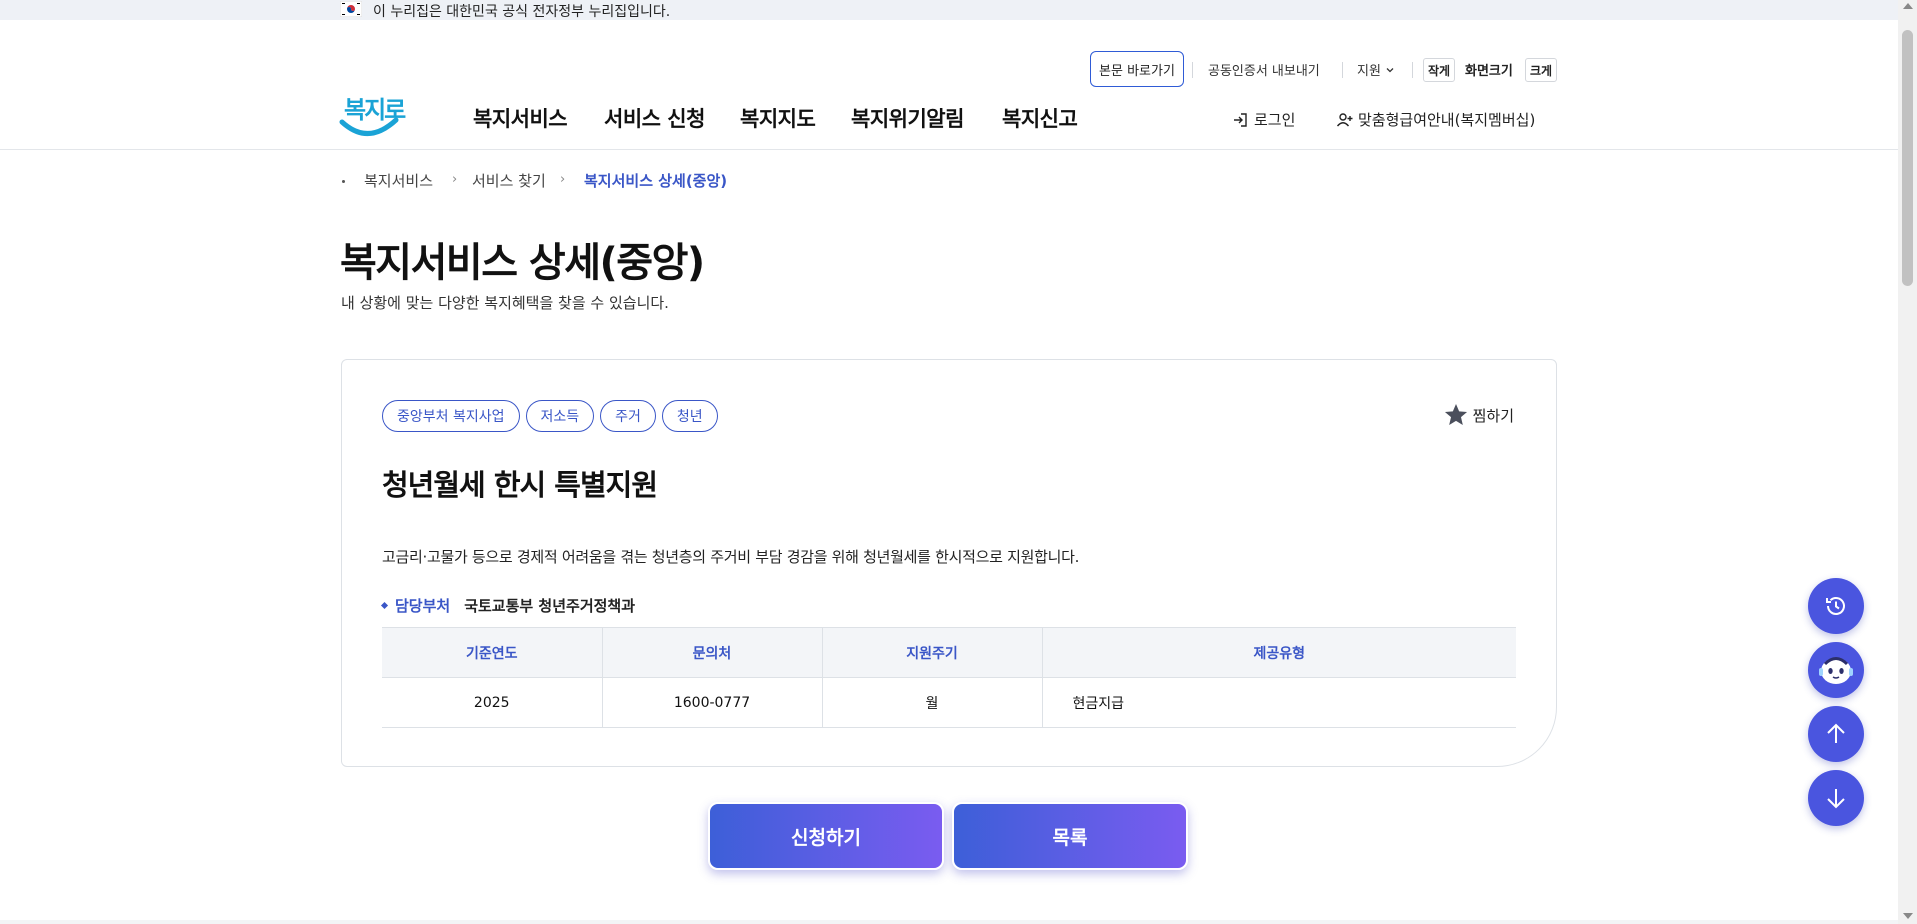 This screenshot has width=1917, height=924. I want to click on gov-banner: 이 누리집은 대한민국 공식 전자정부 누리집입니다., so click(949, 10).